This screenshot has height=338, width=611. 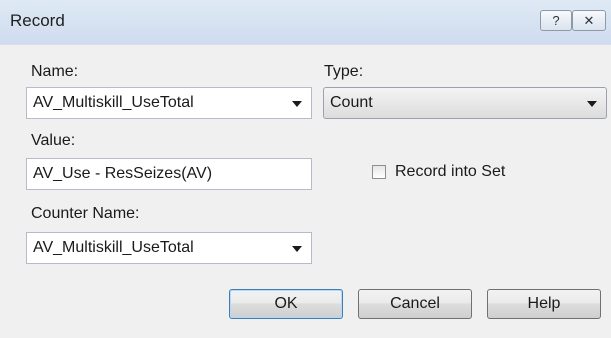 What do you see at coordinates (450, 172) in the screenshot?
I see `record-into-set-label: Record into Set` at bounding box center [450, 172].